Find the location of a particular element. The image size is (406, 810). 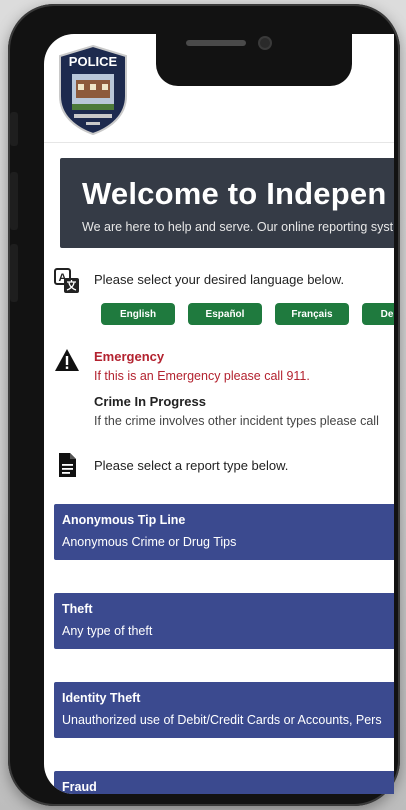

language-button-deutsch: De is located at coordinates (378, 314).